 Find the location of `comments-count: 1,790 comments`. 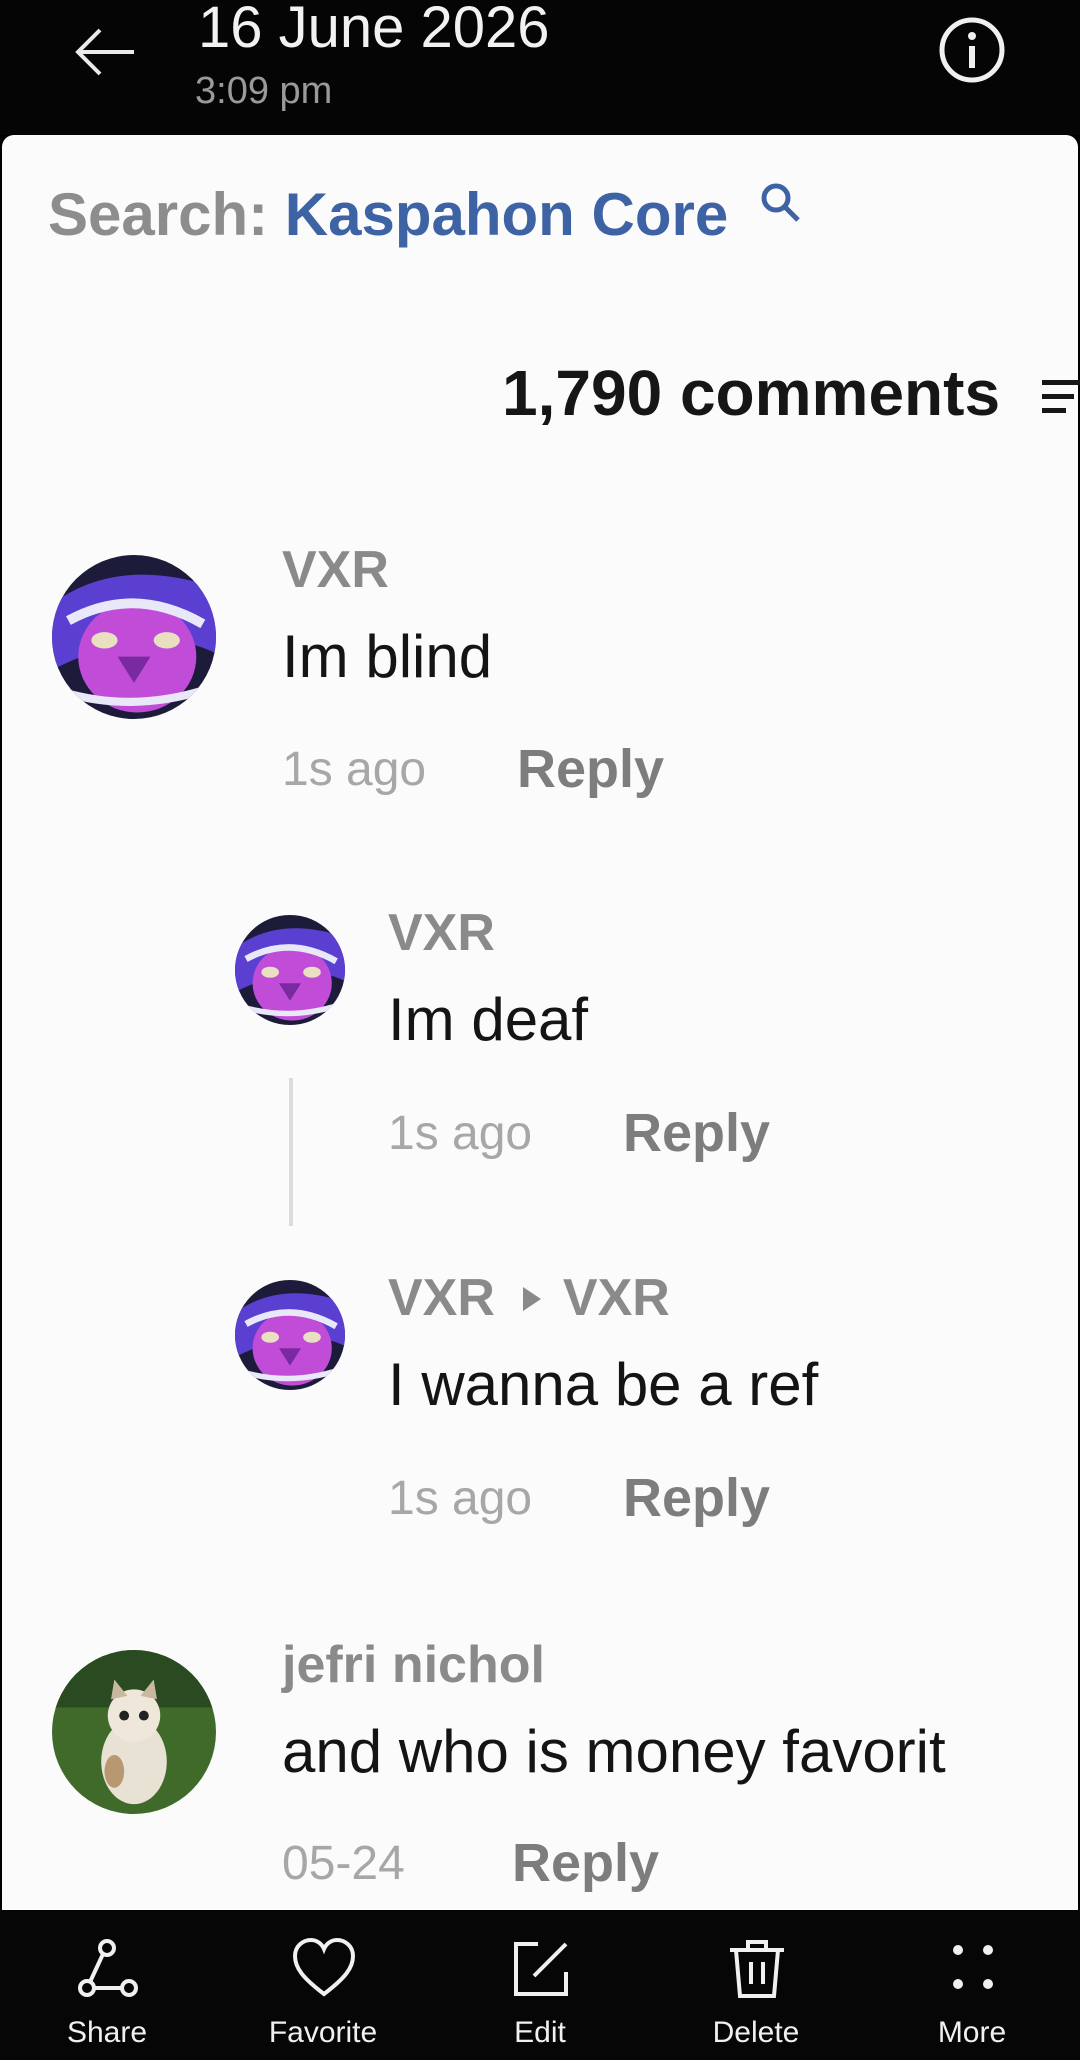

comments-count: 1,790 comments is located at coordinates (751, 393).